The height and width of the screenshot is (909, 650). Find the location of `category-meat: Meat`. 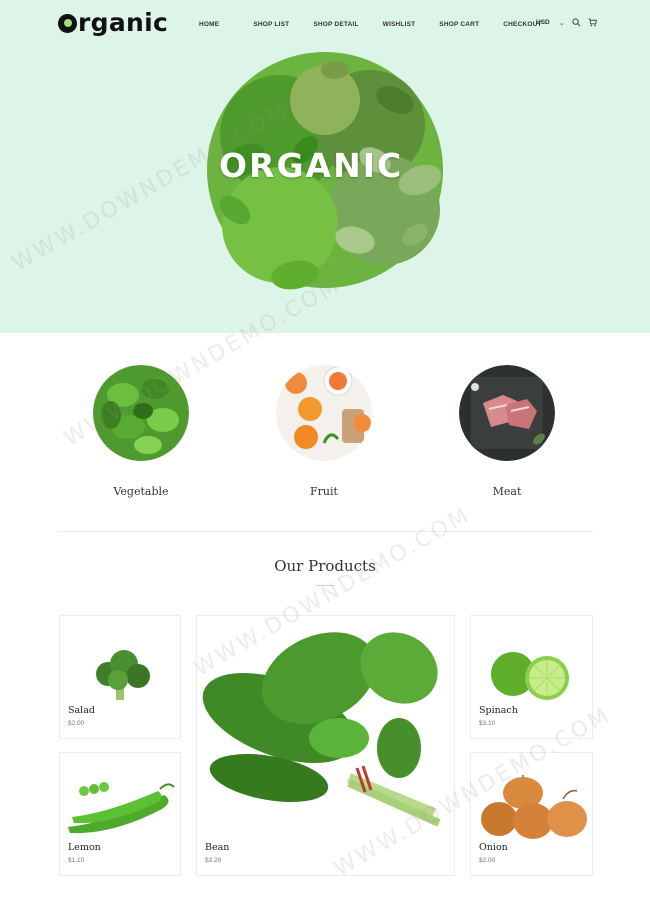

category-meat: Meat is located at coordinates (507, 431).